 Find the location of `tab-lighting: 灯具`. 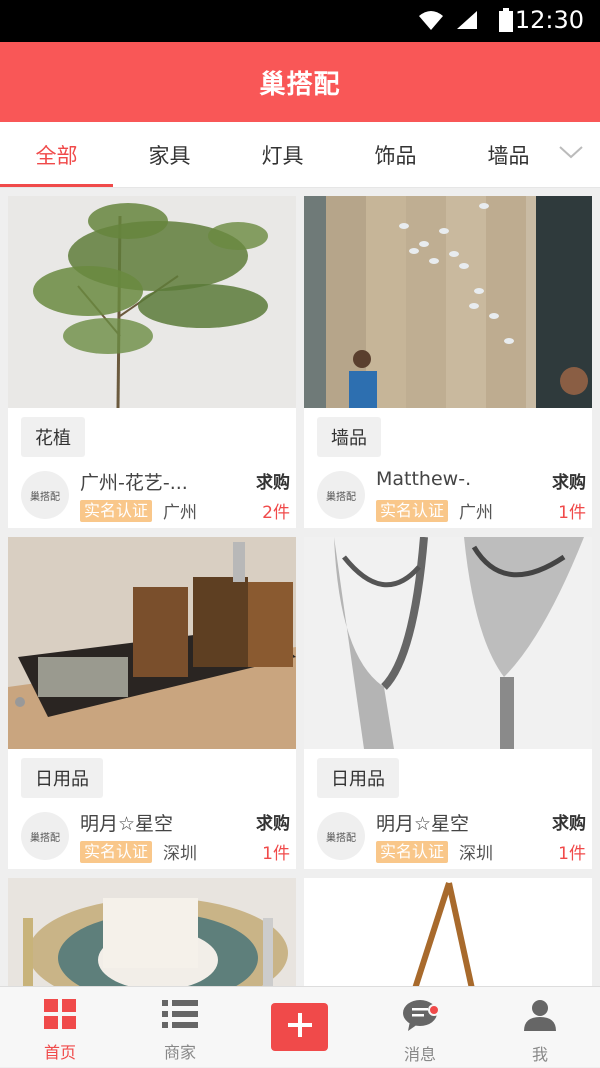

tab-lighting: 灯具 is located at coordinates (282, 155).